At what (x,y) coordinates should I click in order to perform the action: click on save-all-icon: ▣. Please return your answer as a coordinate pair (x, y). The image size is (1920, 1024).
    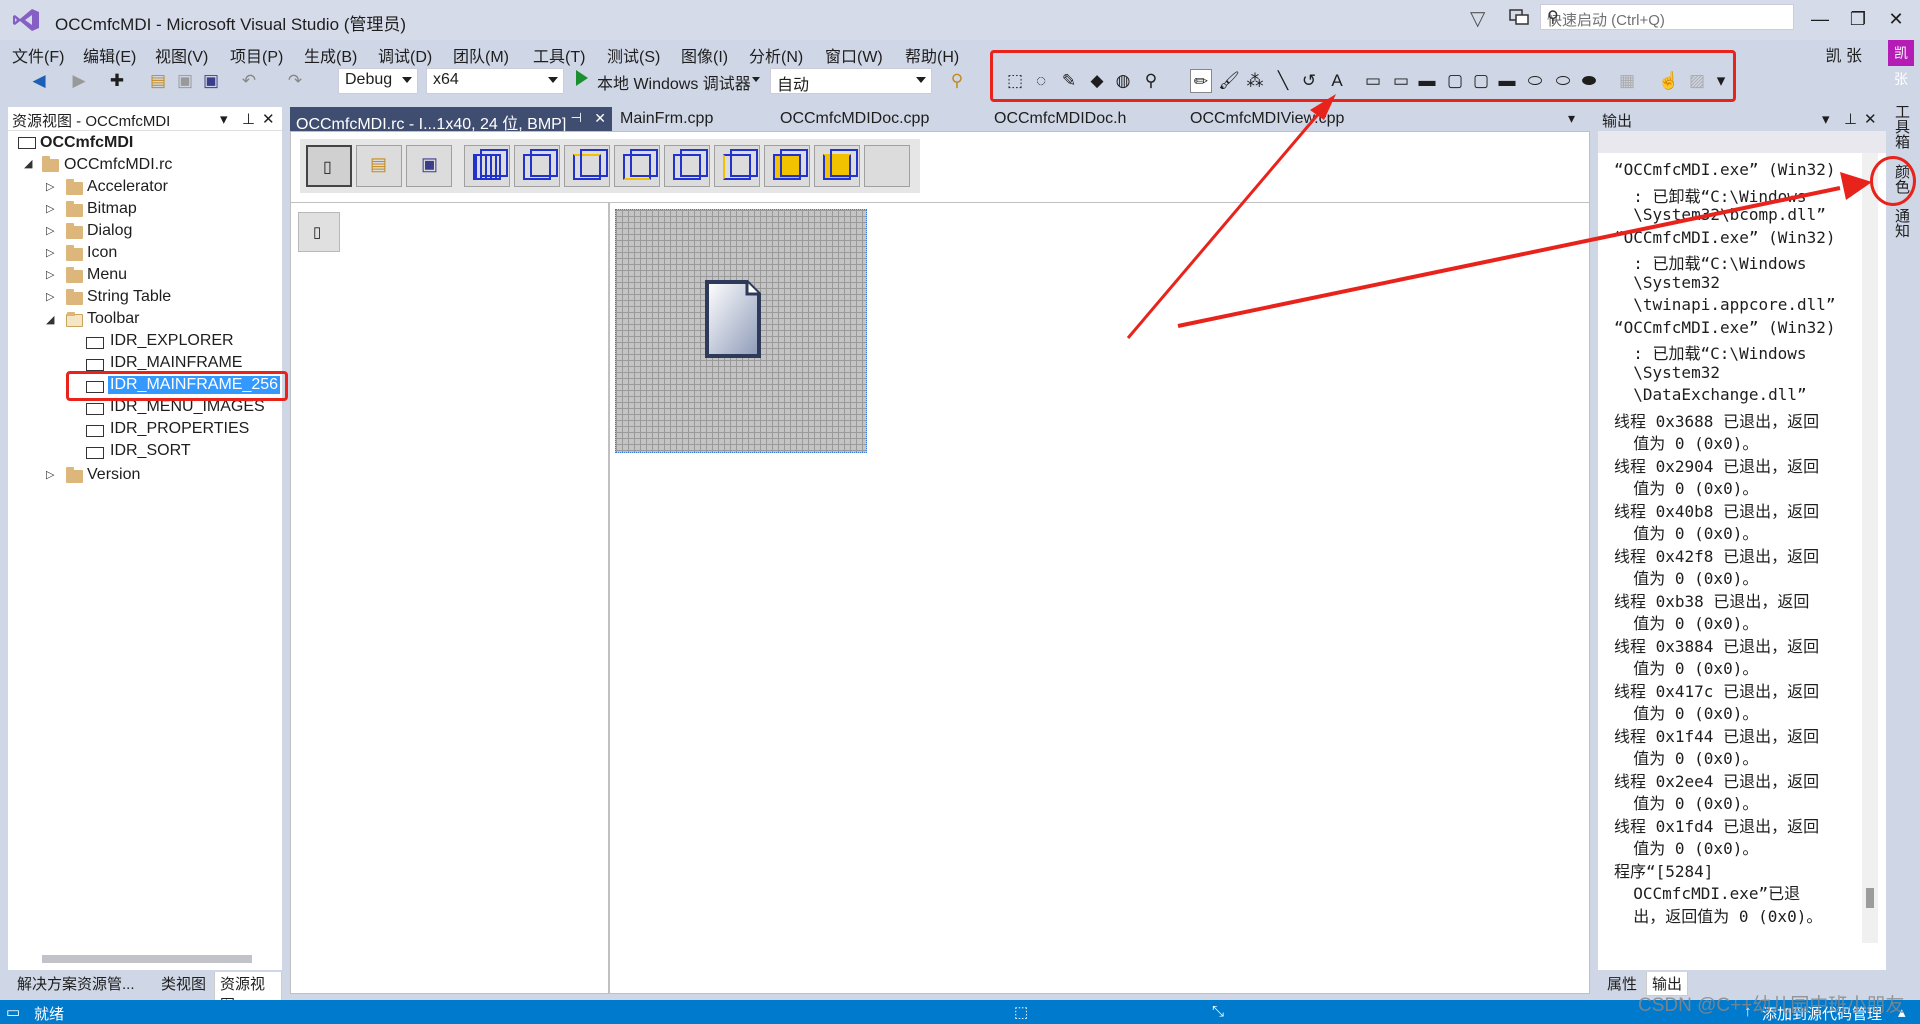
    Looking at the image, I should click on (211, 81).